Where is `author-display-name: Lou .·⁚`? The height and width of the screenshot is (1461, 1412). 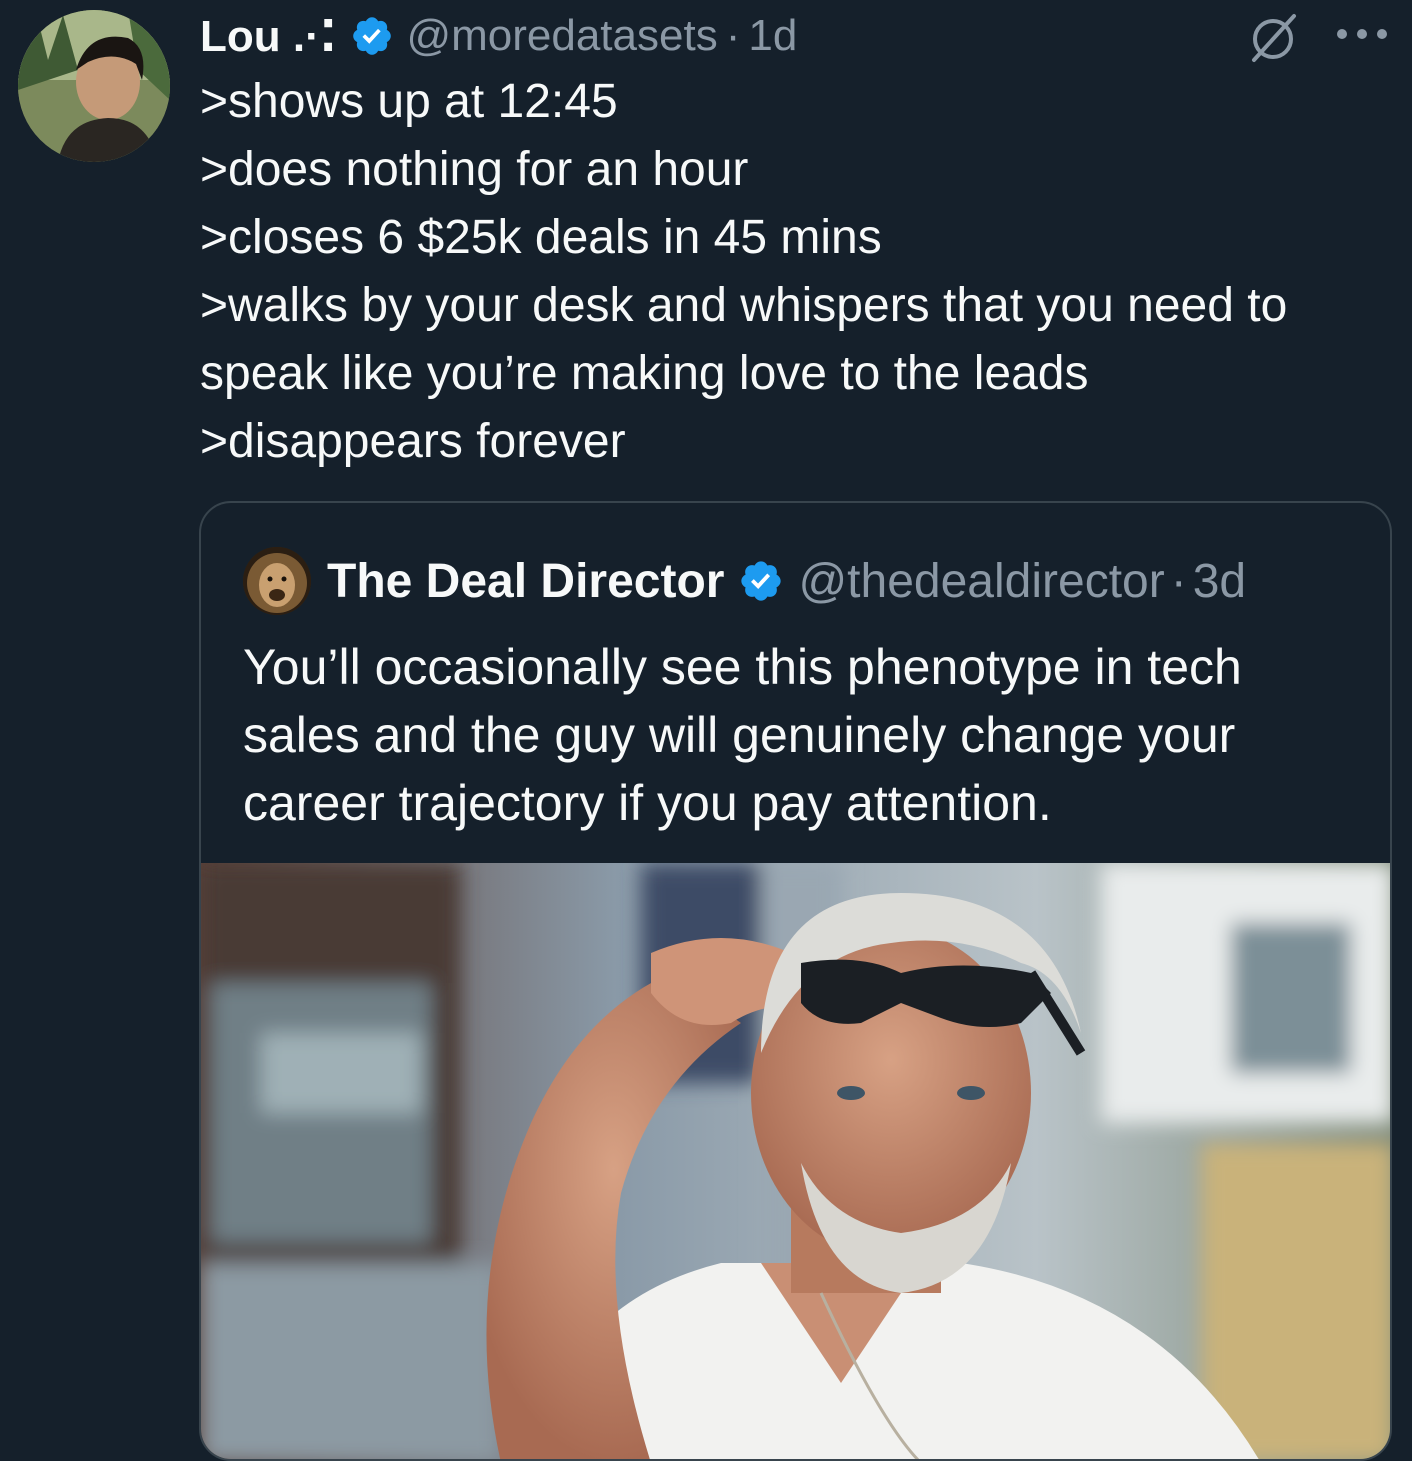 author-display-name: Lou .·⁚ is located at coordinates (268, 36).